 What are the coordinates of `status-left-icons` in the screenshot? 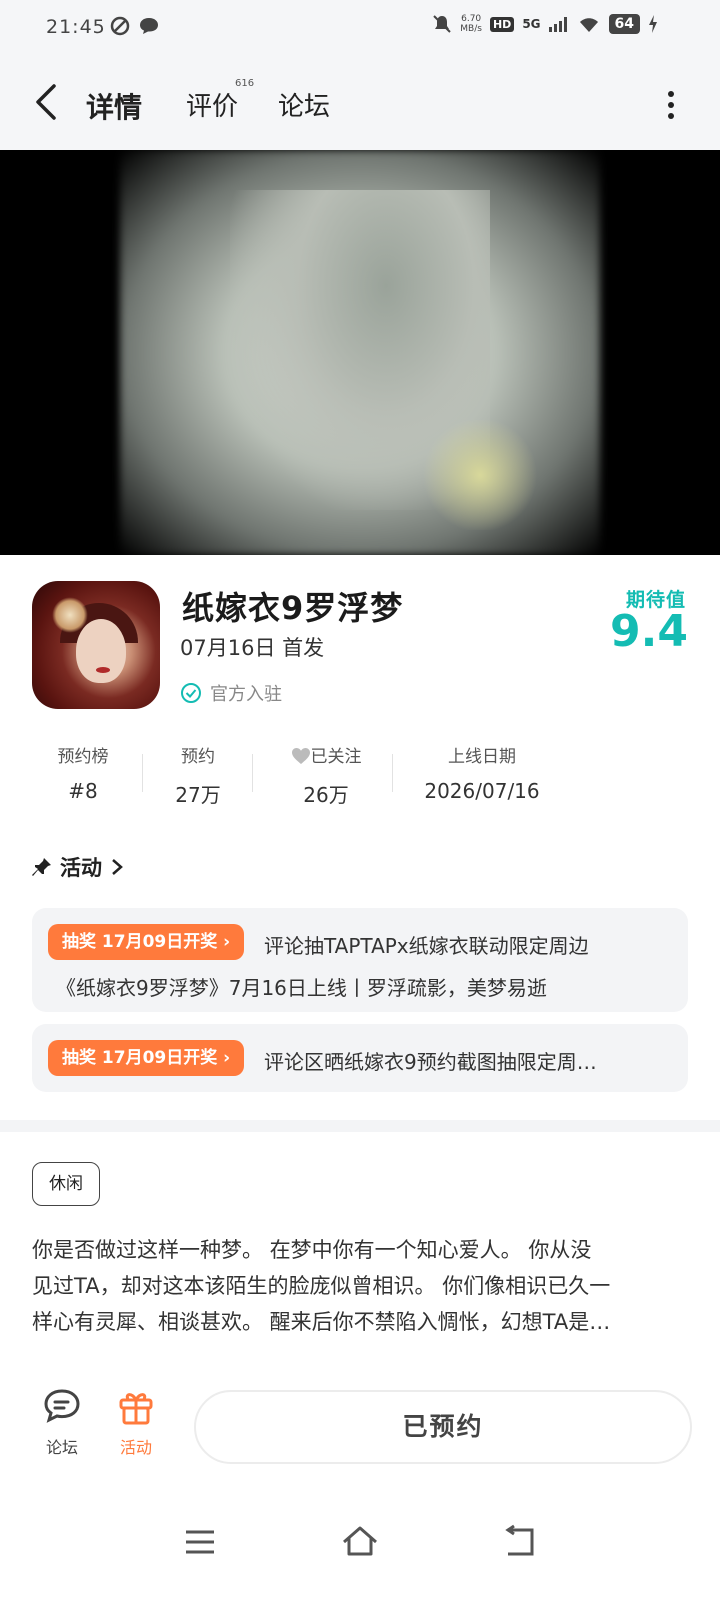 It's located at (135, 26).